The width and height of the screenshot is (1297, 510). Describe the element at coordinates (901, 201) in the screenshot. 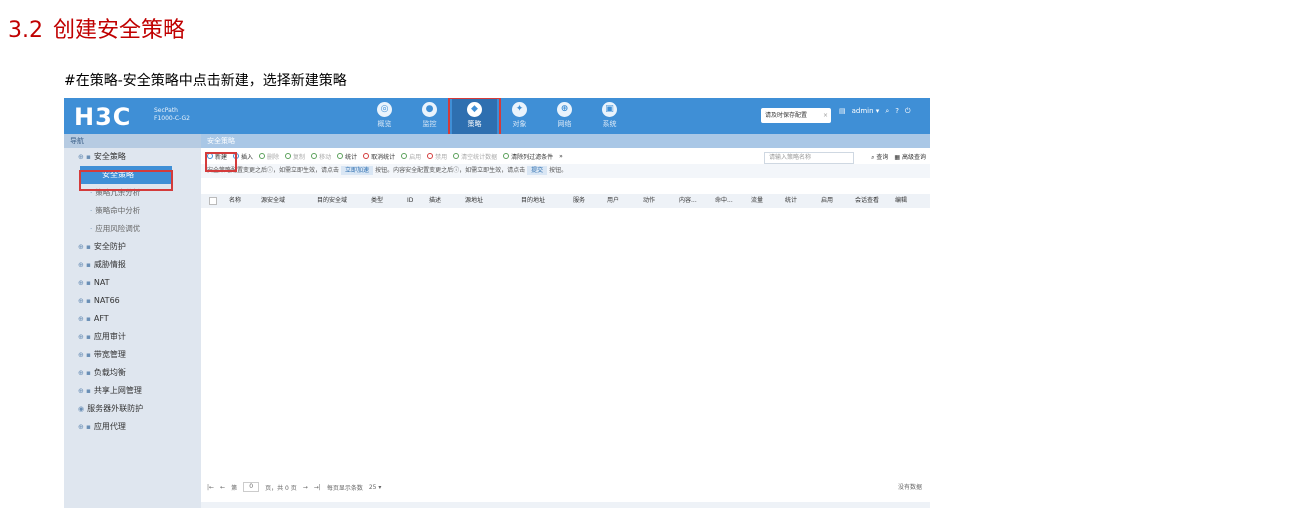

I see `column-header: 编辑` at that location.